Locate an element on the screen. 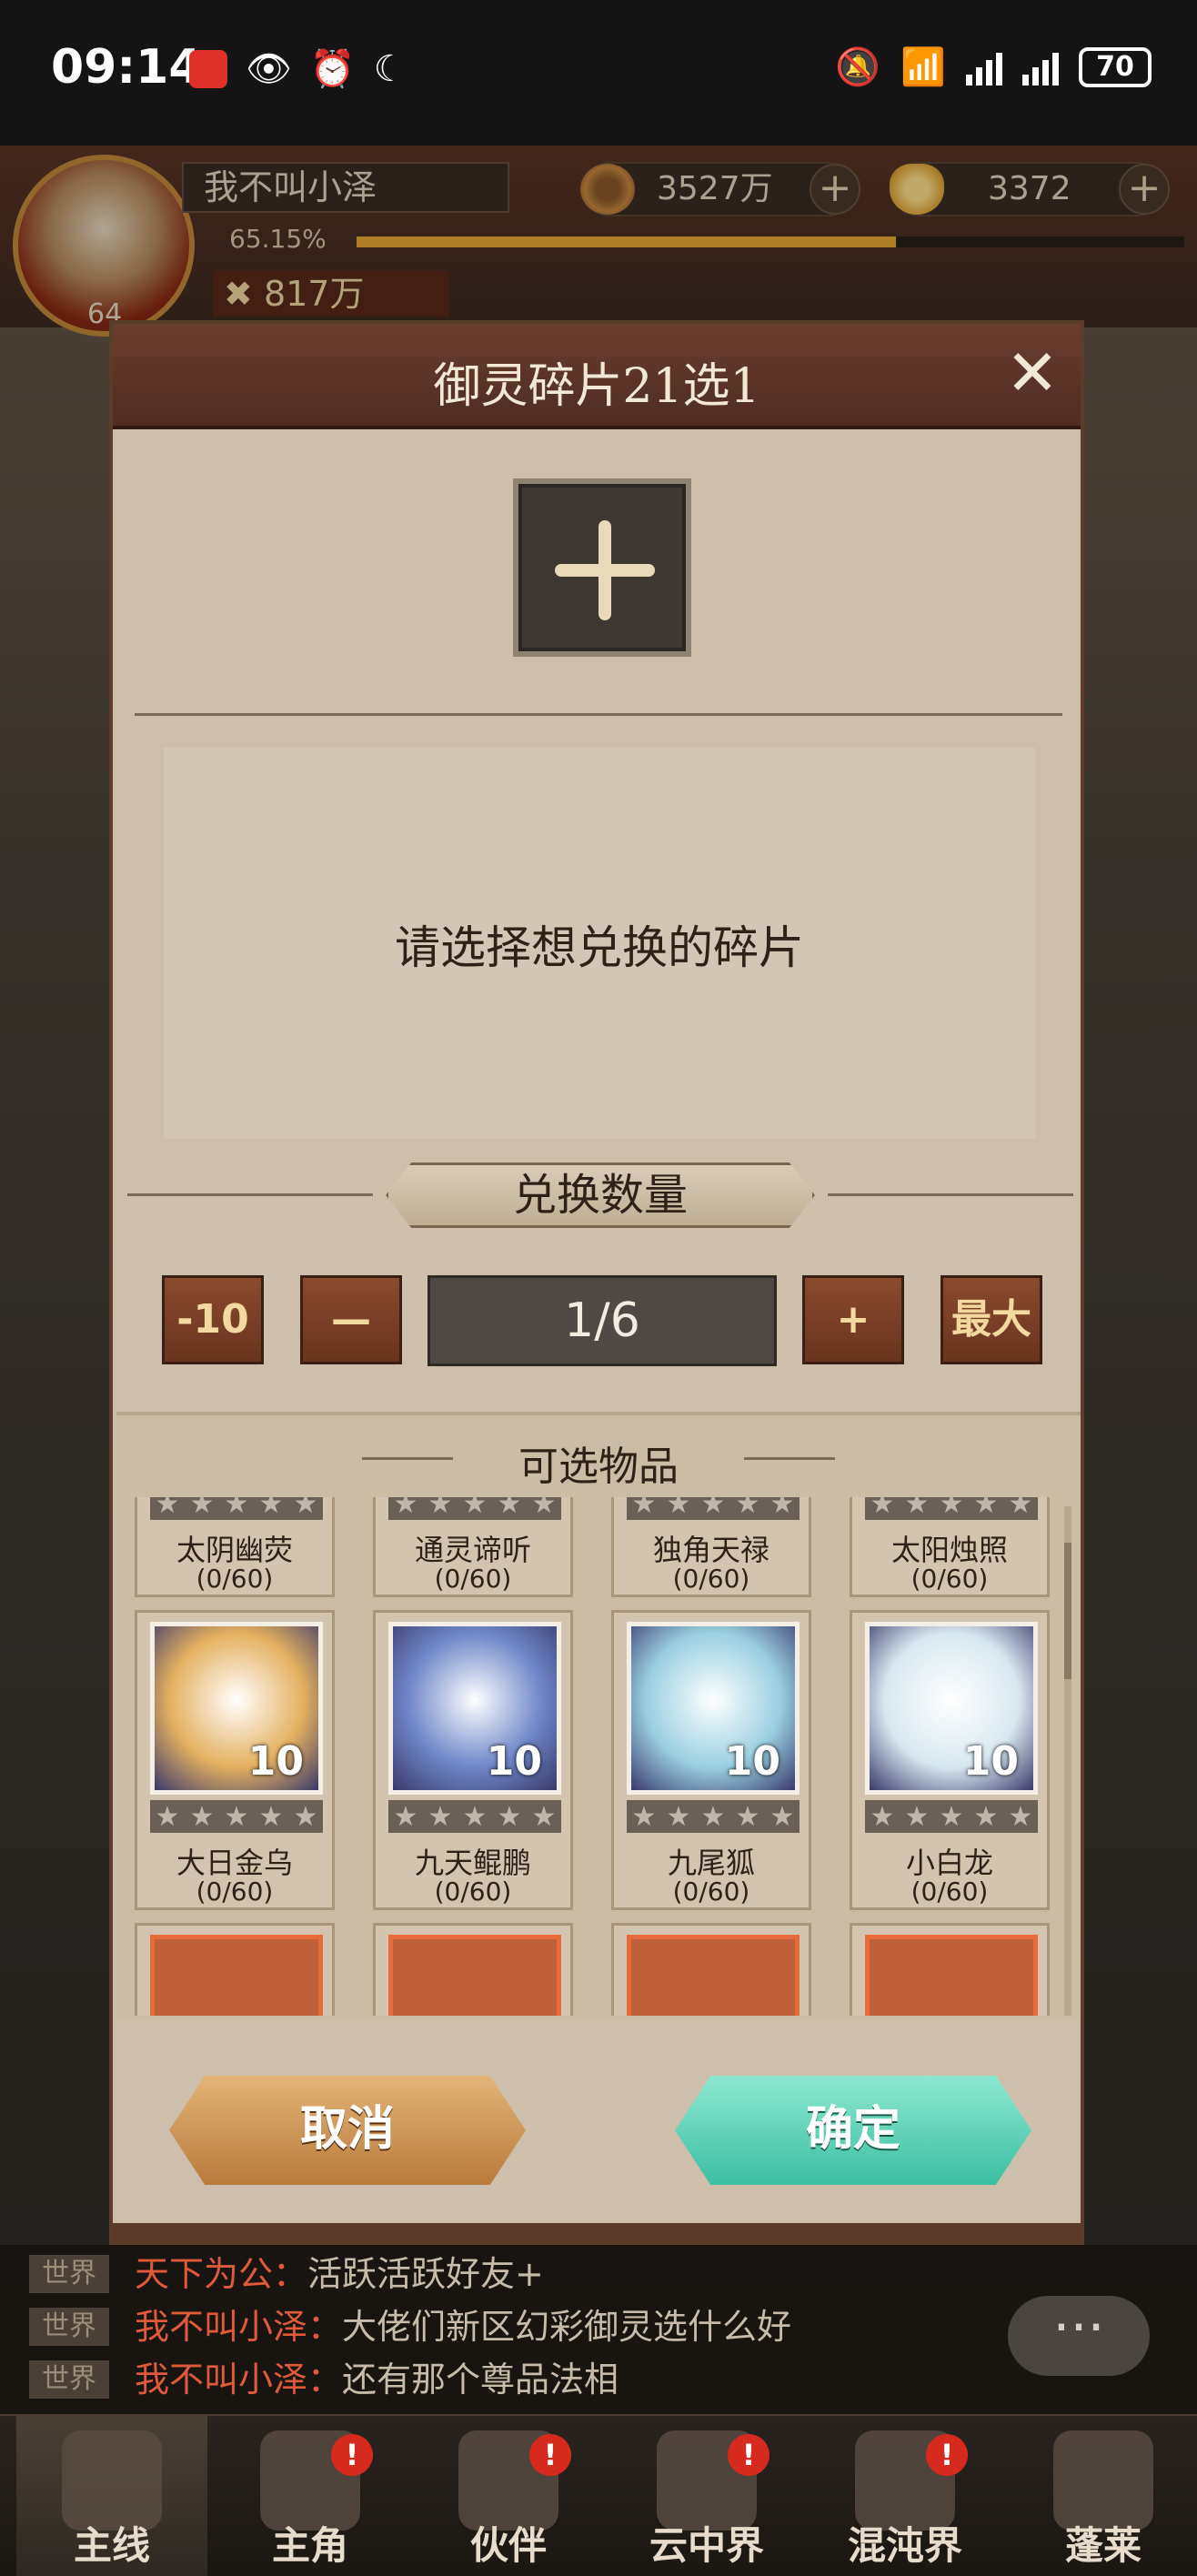 Image resolution: width=1197 pixels, height=2576 pixels. fragment-item: 10 ★ ★ ★ ★ ★ 九尾狐 (0/60) is located at coordinates (711, 1760).